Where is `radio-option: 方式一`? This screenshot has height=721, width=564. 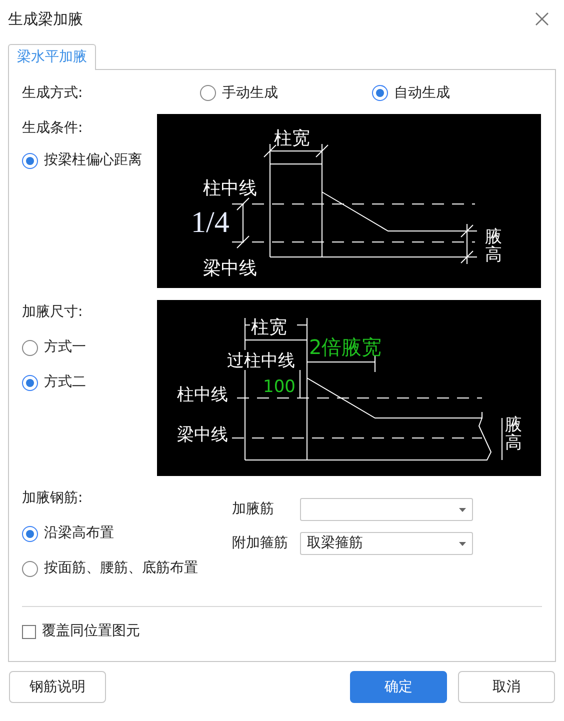 radio-option: 方式一 is located at coordinates (89, 347).